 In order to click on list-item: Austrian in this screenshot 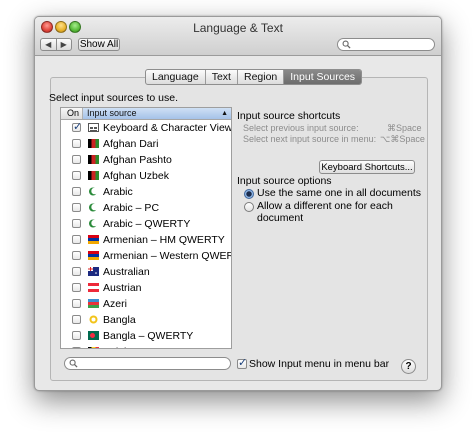, I will do `click(146, 288)`.